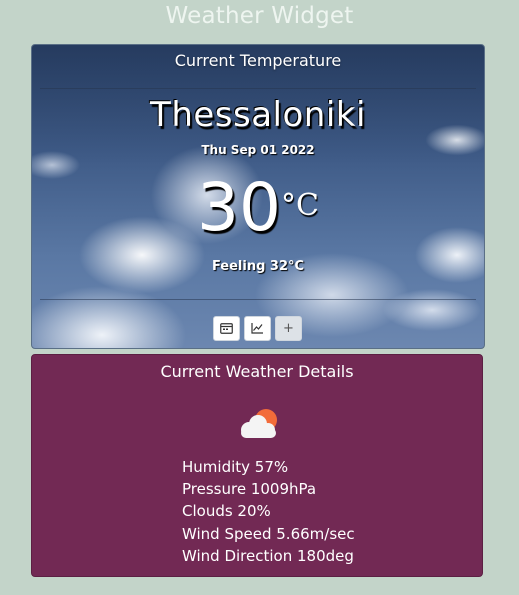 The height and width of the screenshot is (595, 519). I want to click on temperature-unit: °C, so click(300, 205).